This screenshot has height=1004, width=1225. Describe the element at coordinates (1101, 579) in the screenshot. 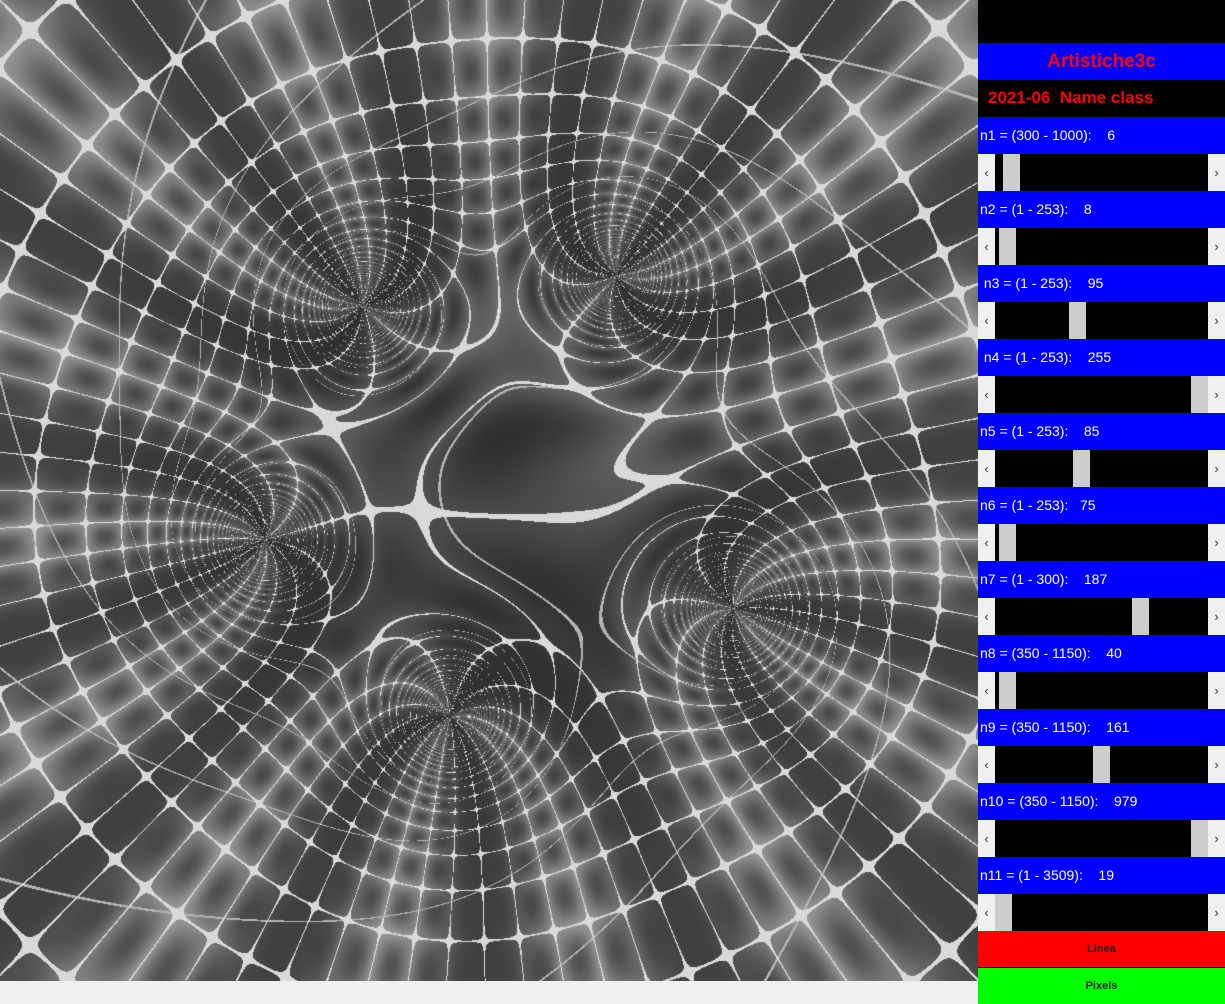

I see `param-label-n7: n7 = (1 - 300): 187` at that location.